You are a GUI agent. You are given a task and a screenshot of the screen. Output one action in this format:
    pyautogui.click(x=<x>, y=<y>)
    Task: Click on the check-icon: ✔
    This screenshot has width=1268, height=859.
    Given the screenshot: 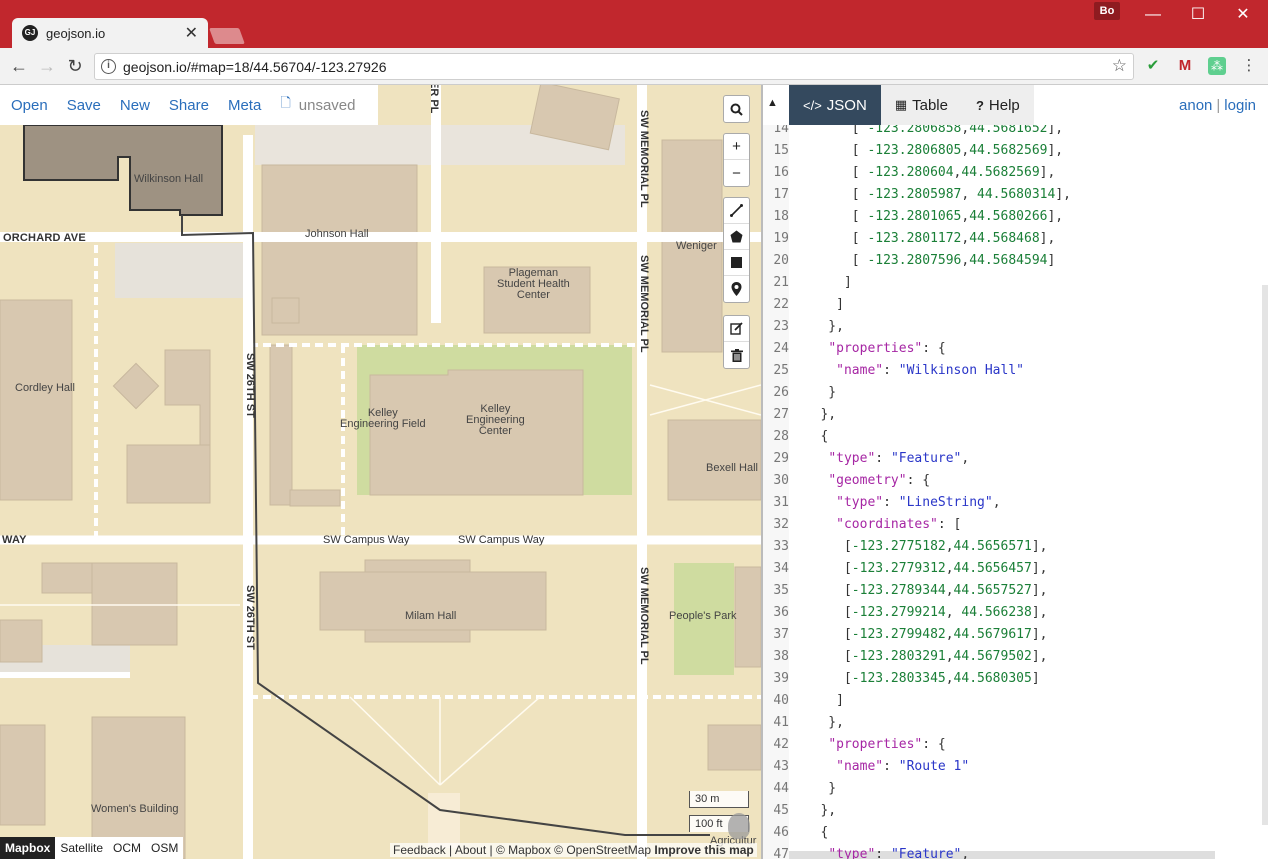 What is the action you would take?
    pyautogui.click(x=1153, y=66)
    